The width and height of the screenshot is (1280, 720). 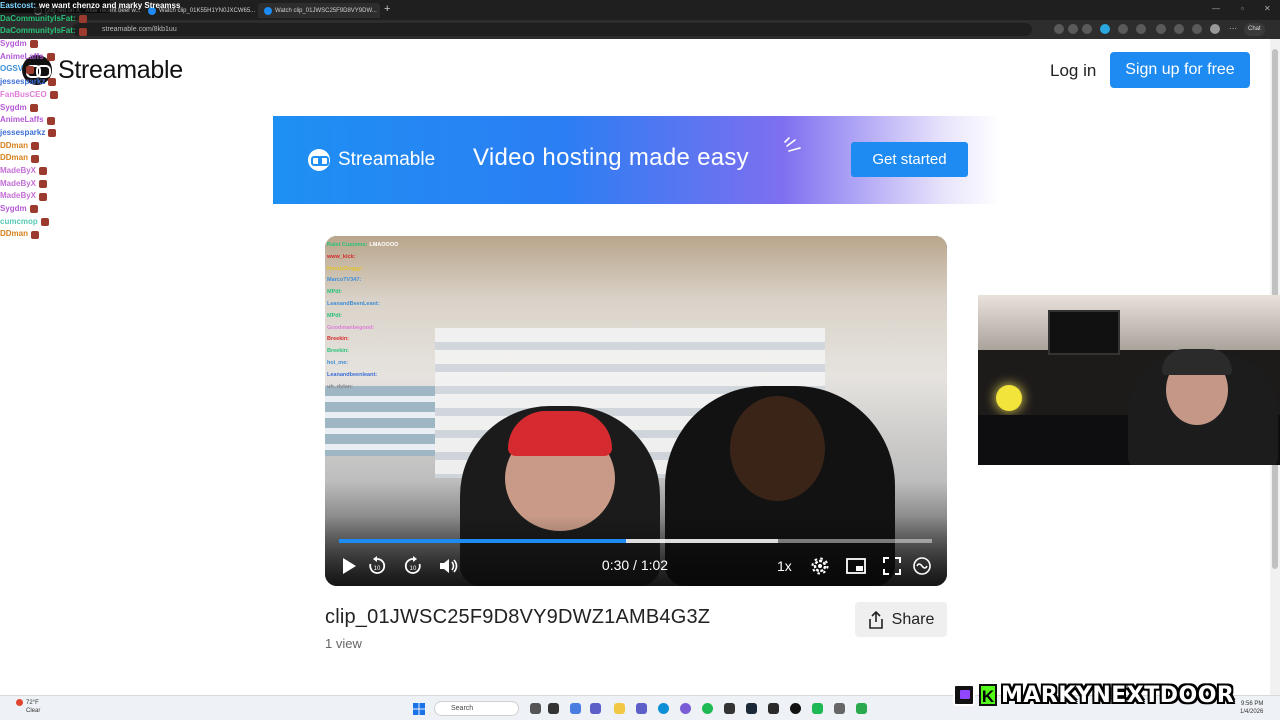 I want to click on refresh-icon, so click(x=1161, y=29).